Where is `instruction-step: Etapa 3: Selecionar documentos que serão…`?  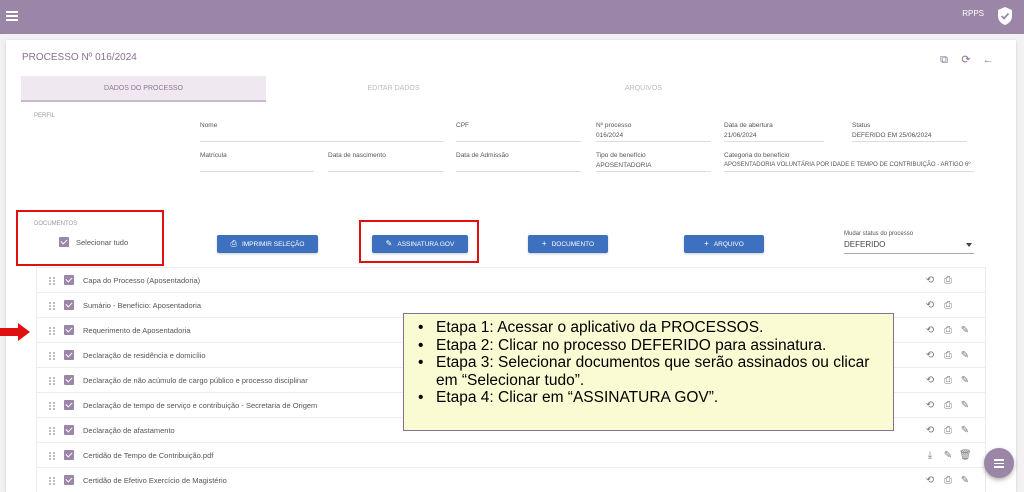 instruction-step: Etapa 3: Selecionar documentos que serão… is located at coordinates (649, 371).